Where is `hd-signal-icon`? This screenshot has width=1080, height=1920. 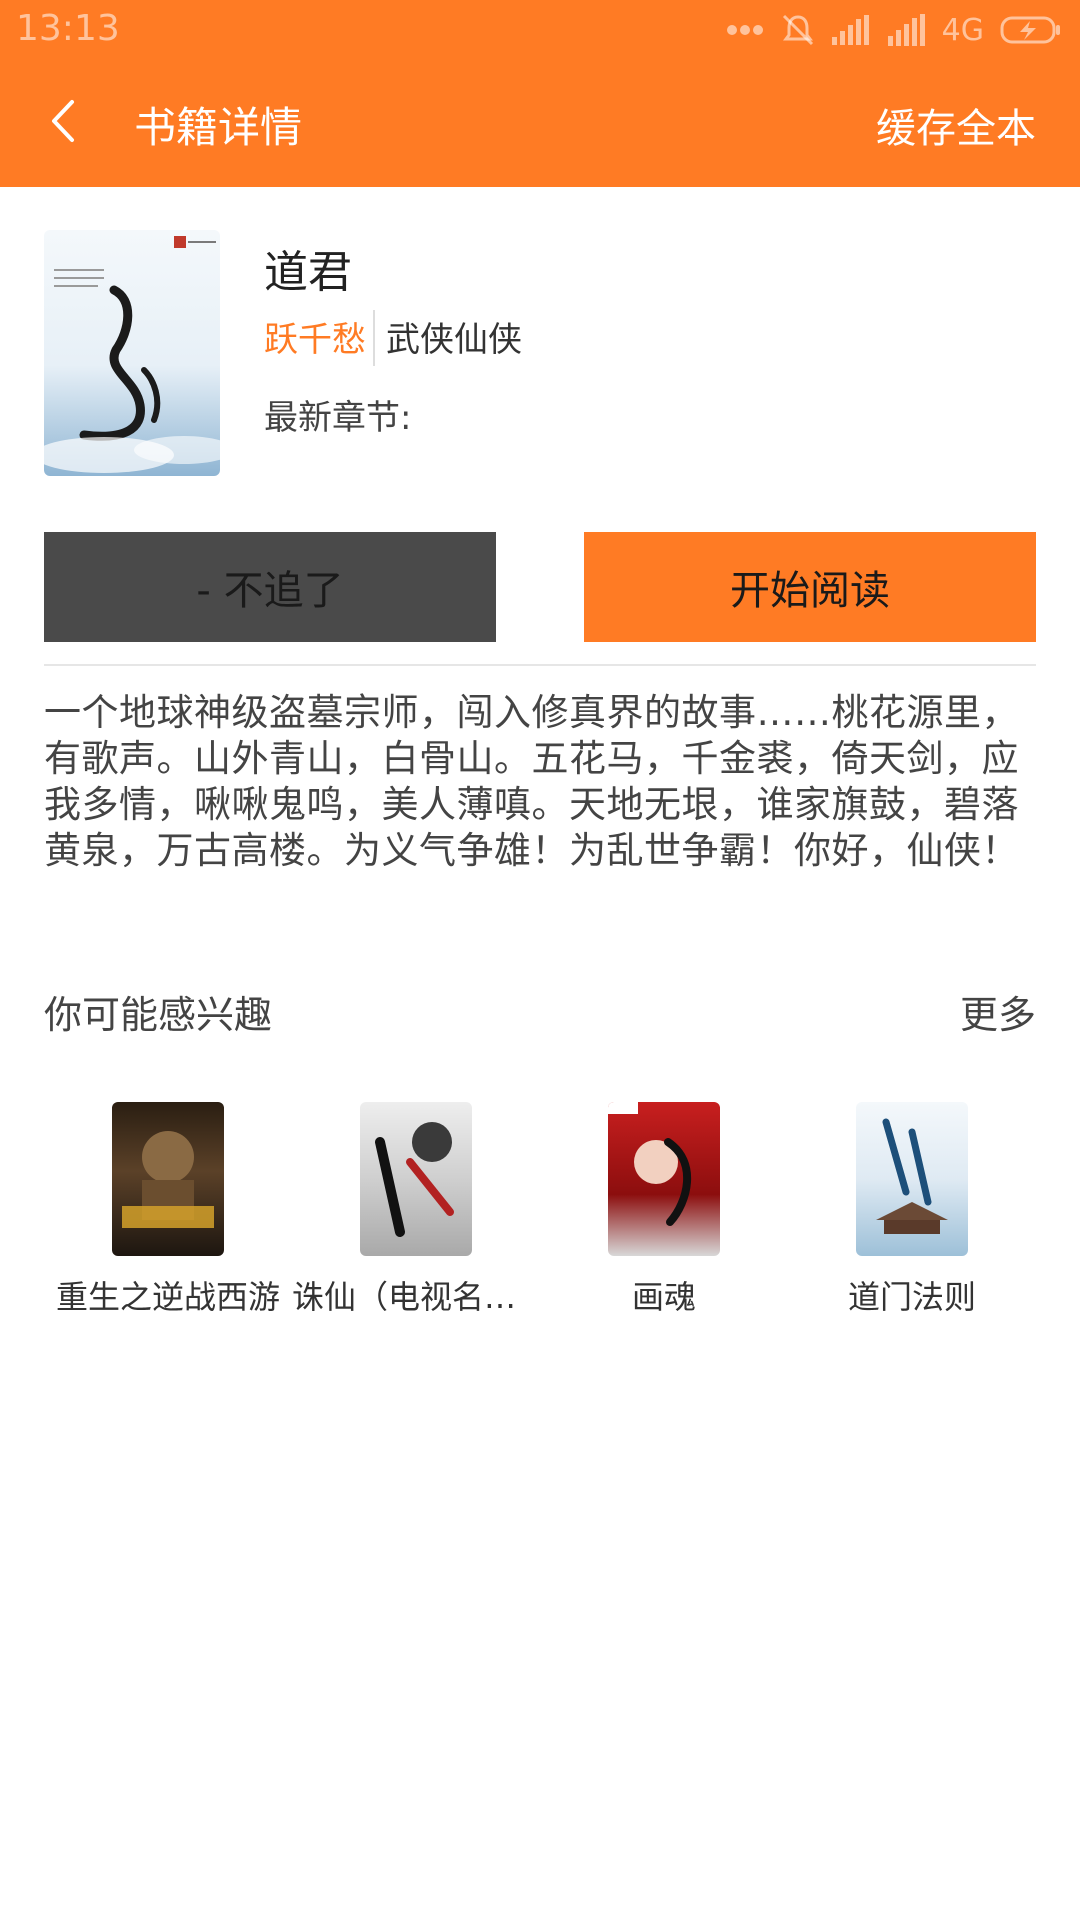 hd-signal-icon is located at coordinates (906, 30).